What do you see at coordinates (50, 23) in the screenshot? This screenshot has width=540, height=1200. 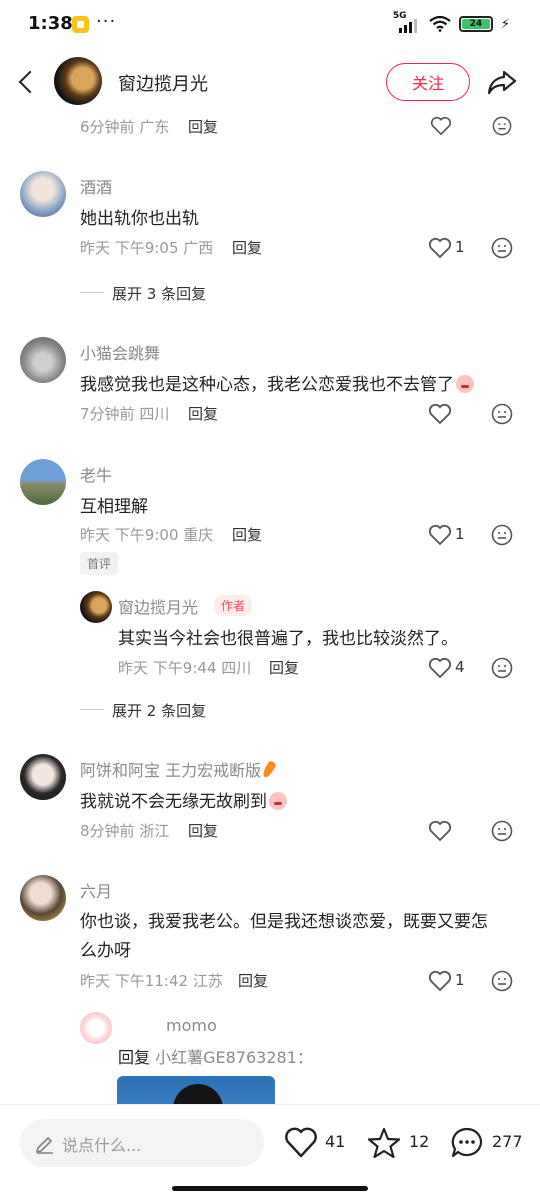 I see `status-time: 1:38` at bounding box center [50, 23].